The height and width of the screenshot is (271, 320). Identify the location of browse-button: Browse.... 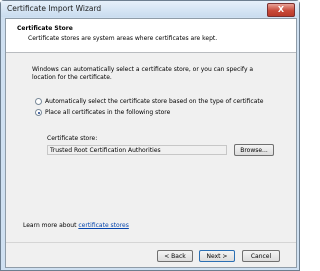
(254, 150).